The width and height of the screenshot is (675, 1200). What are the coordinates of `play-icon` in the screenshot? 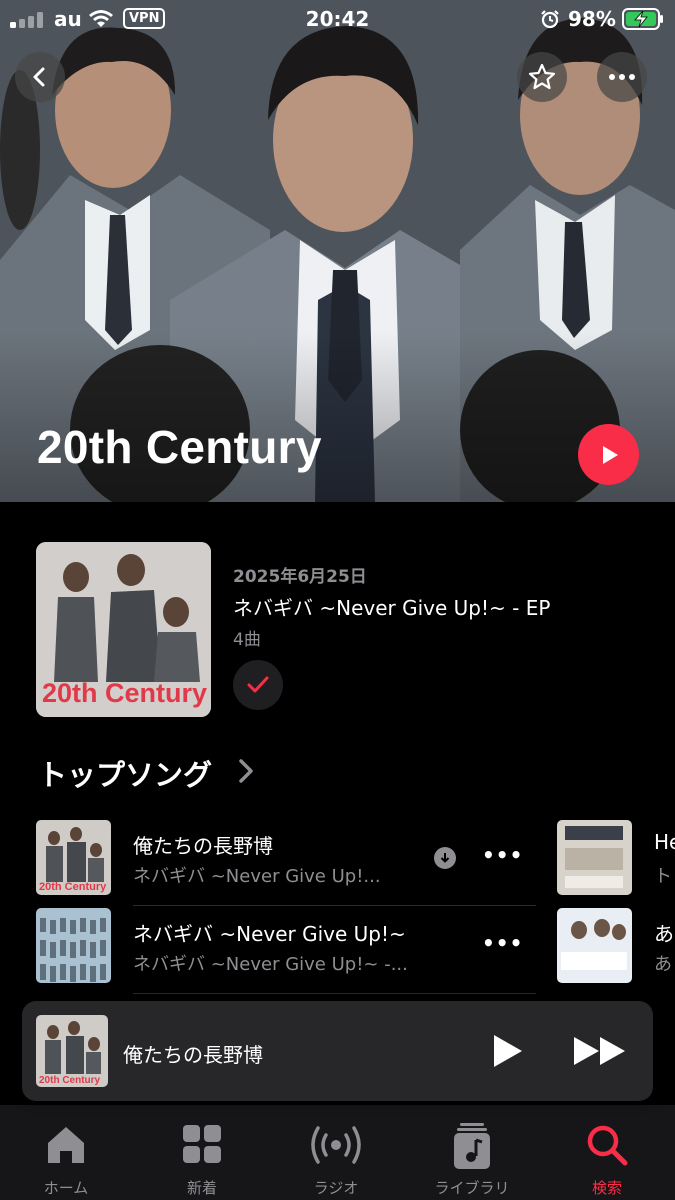 It's located at (610, 454).